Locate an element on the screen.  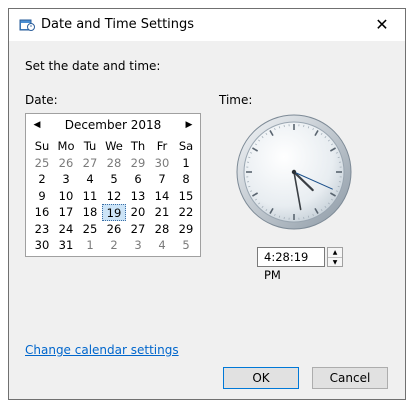
calendar-week-row: 9 10 11 12 13 14 15 is located at coordinates (114, 196).